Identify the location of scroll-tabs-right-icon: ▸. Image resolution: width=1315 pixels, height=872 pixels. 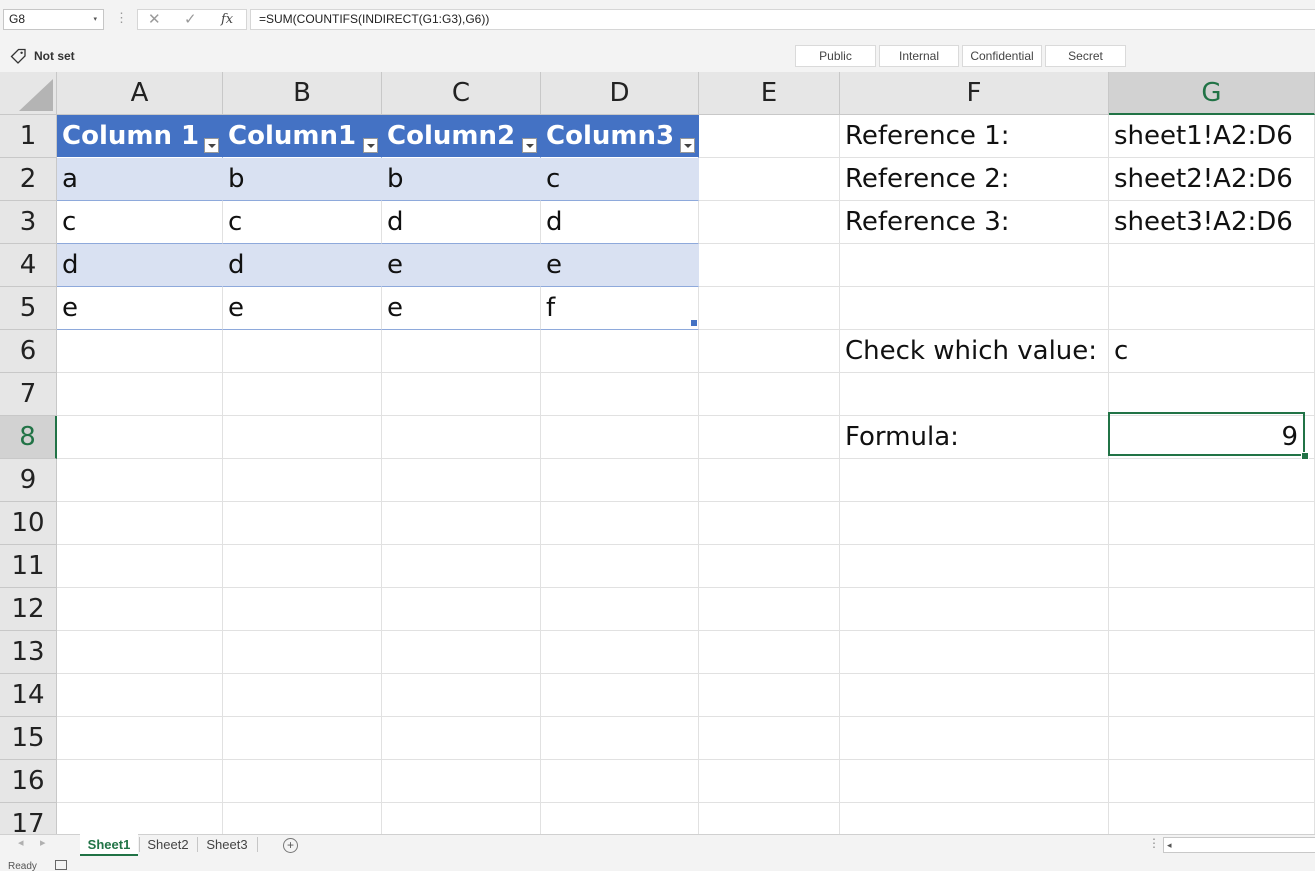
(43, 842).